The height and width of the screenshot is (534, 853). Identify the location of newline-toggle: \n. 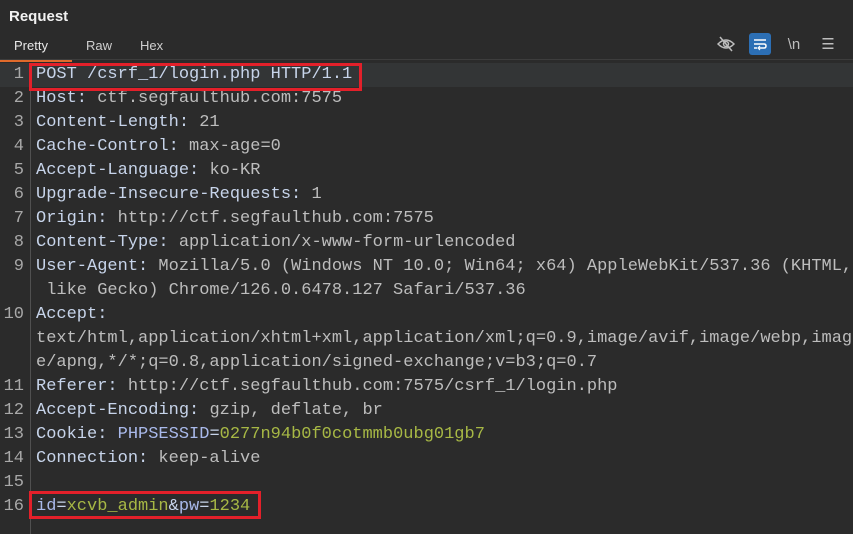
(794, 44).